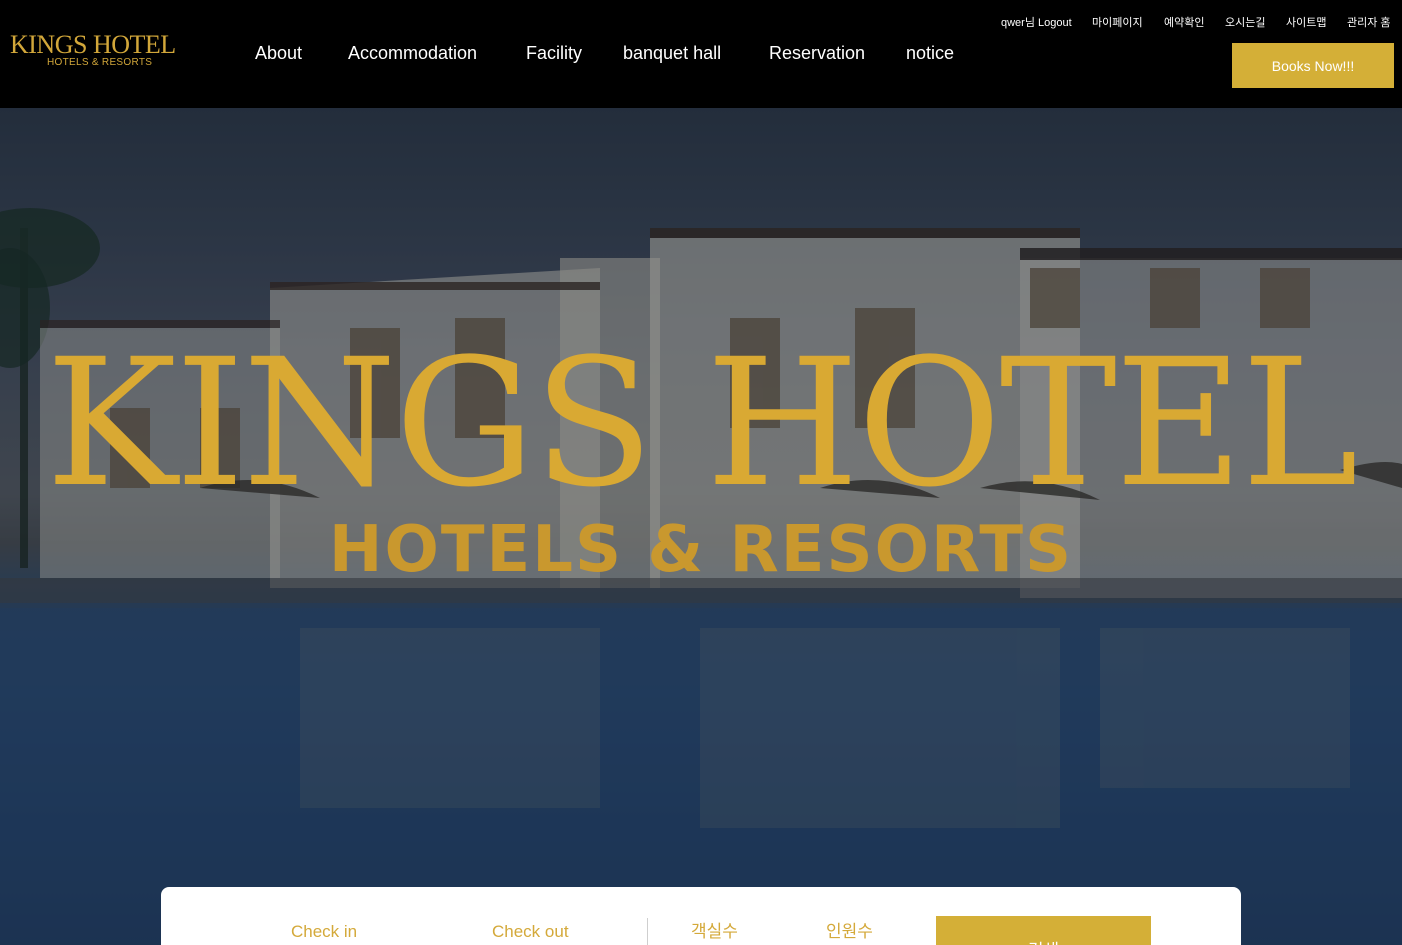  Describe the element at coordinates (714, 932) in the screenshot. I see `room-count-field: 객실수` at that location.